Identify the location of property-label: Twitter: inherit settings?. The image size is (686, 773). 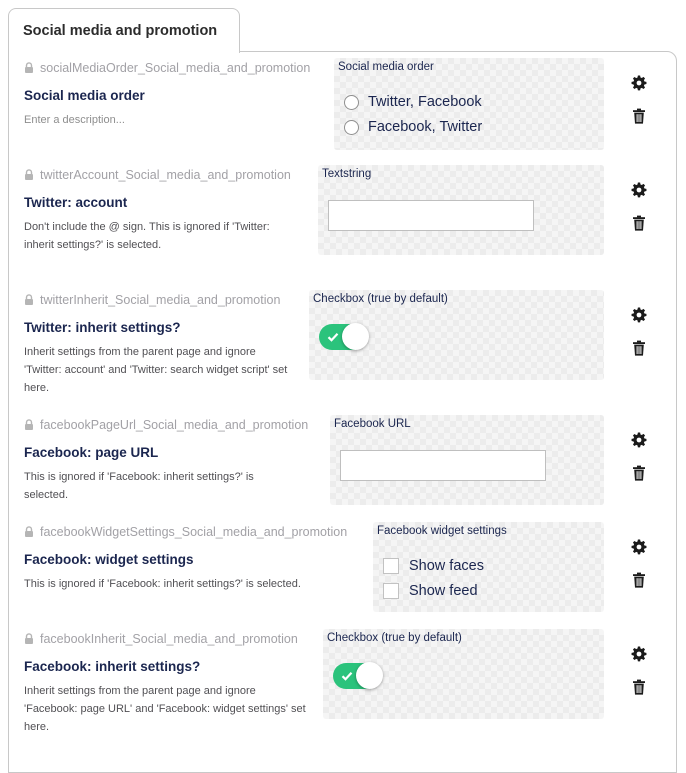
(102, 327).